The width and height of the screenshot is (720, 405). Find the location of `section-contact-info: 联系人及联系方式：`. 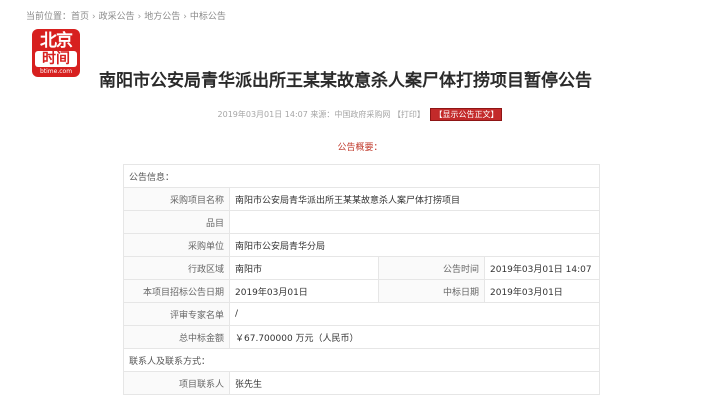

section-contact-info: 联系人及联系方式： is located at coordinates (361, 360).